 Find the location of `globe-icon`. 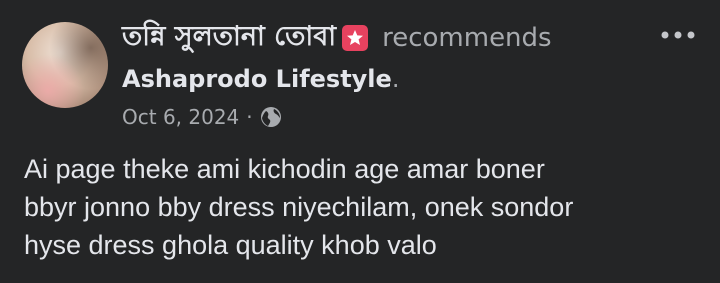

globe-icon is located at coordinates (271, 117).